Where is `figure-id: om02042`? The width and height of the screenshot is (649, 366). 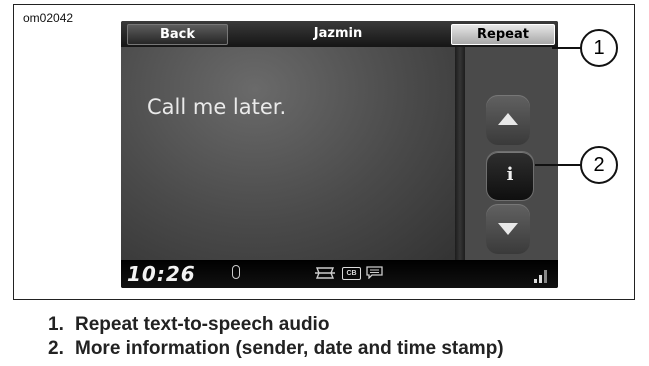
figure-id: om02042 is located at coordinates (48, 18).